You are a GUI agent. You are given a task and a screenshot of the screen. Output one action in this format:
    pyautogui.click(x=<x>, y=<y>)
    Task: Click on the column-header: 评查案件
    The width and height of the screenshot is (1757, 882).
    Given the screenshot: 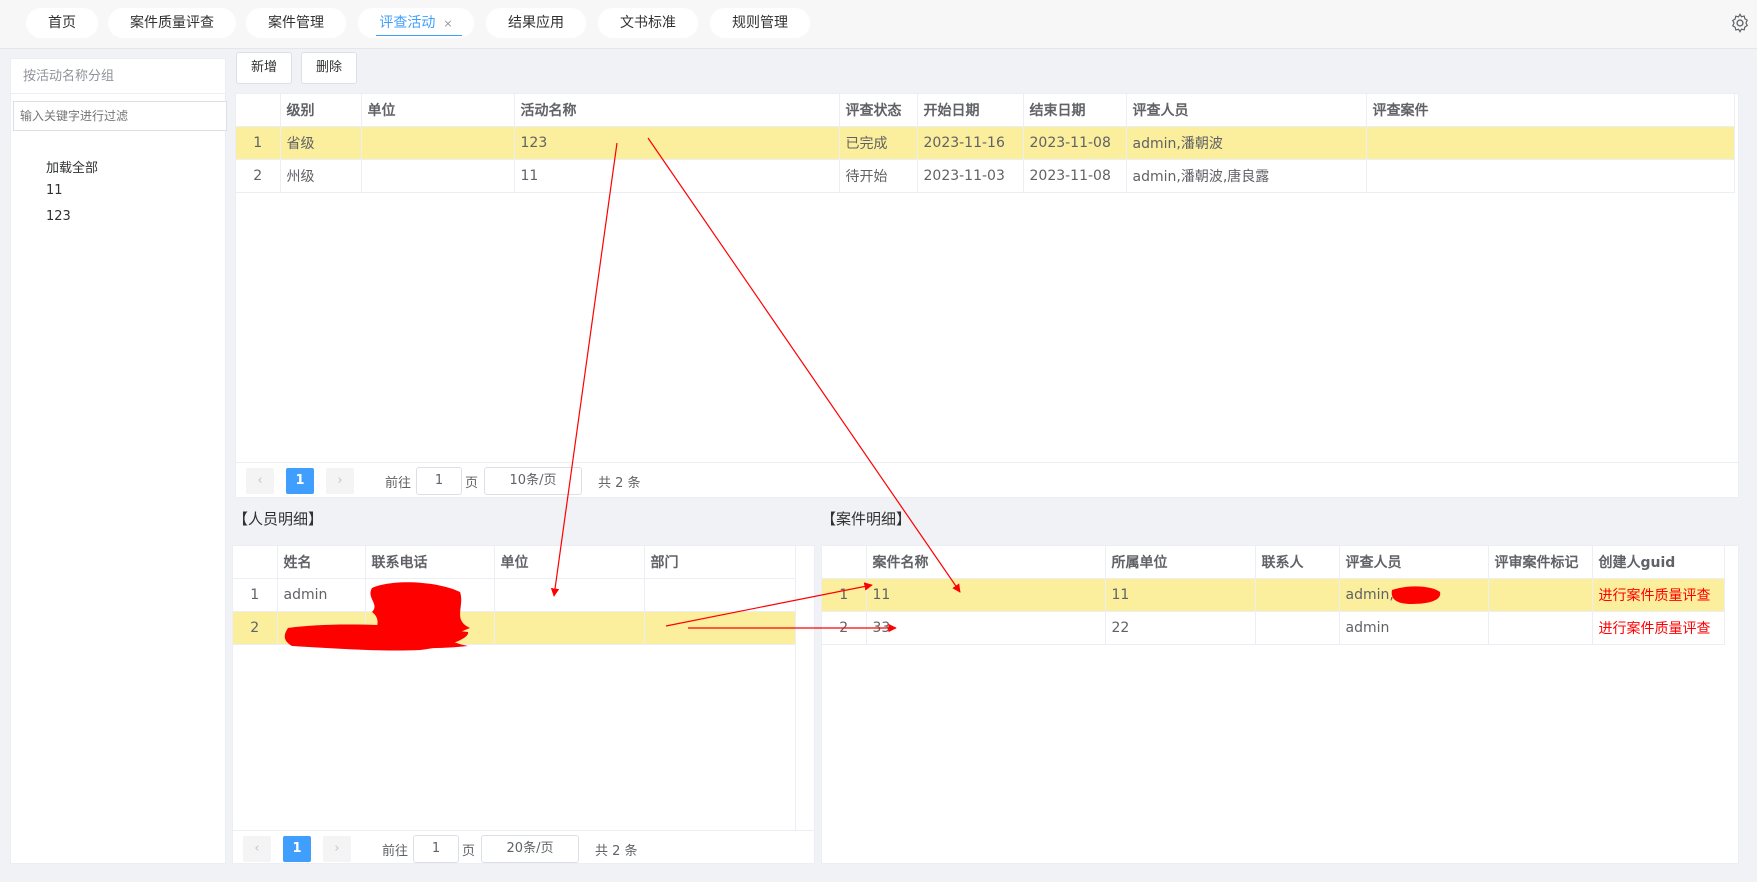 What is the action you would take?
    pyautogui.click(x=1550, y=110)
    